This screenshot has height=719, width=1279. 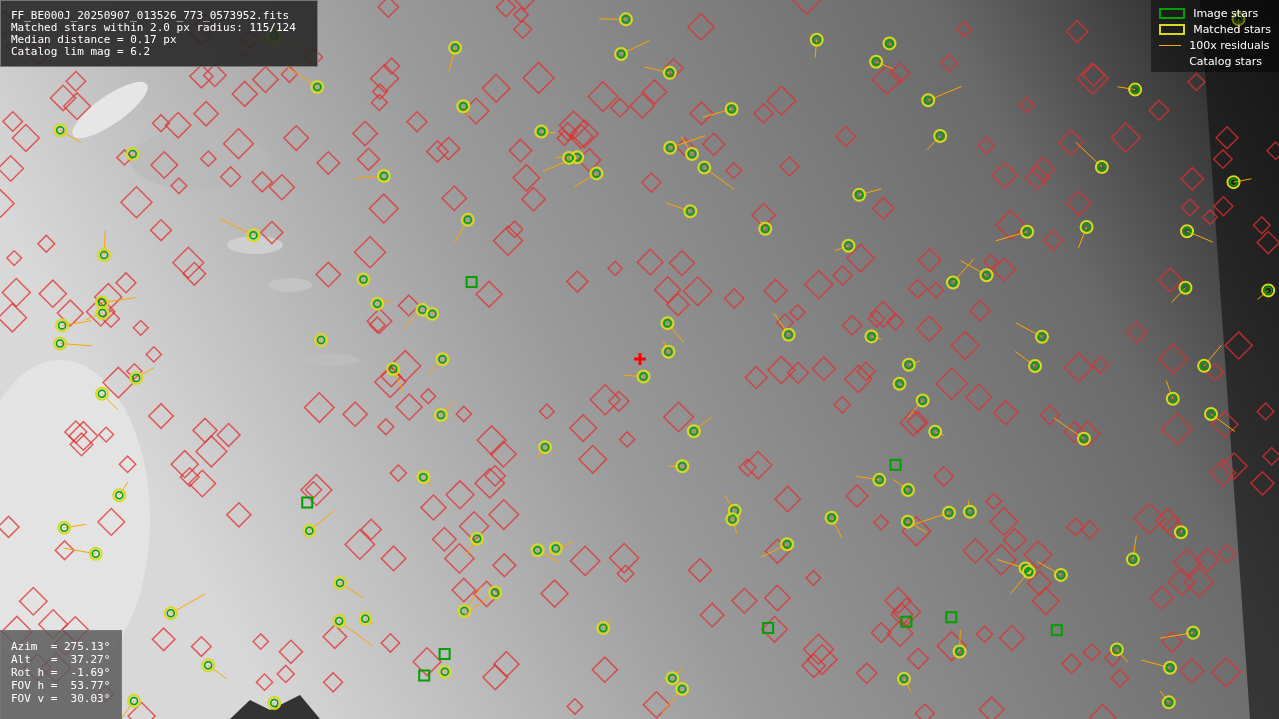 What do you see at coordinates (154, 28) in the screenshot?
I see `info-text: Matched stars within 2.0 px radius: 115/124` at bounding box center [154, 28].